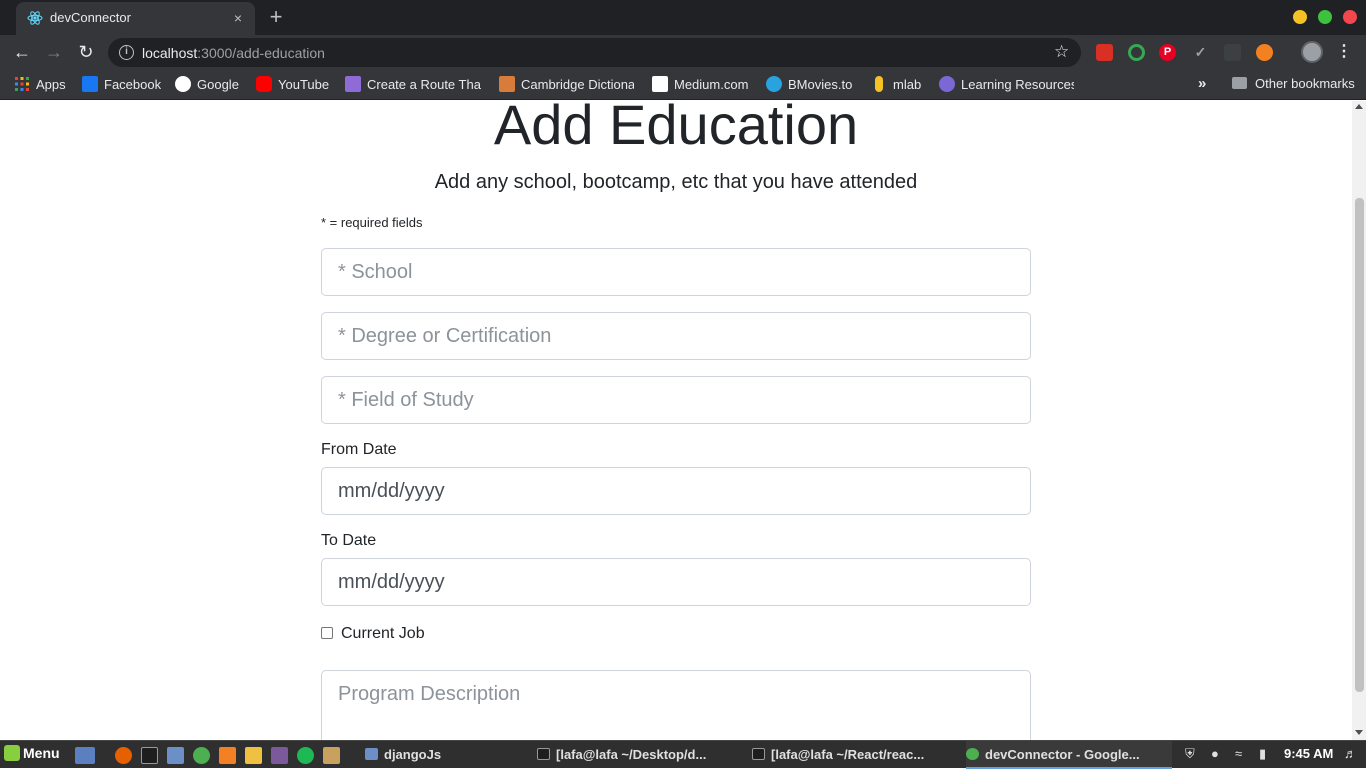 The height and width of the screenshot is (769, 1366). I want to click on current-job-label: Current Job, so click(383, 634).